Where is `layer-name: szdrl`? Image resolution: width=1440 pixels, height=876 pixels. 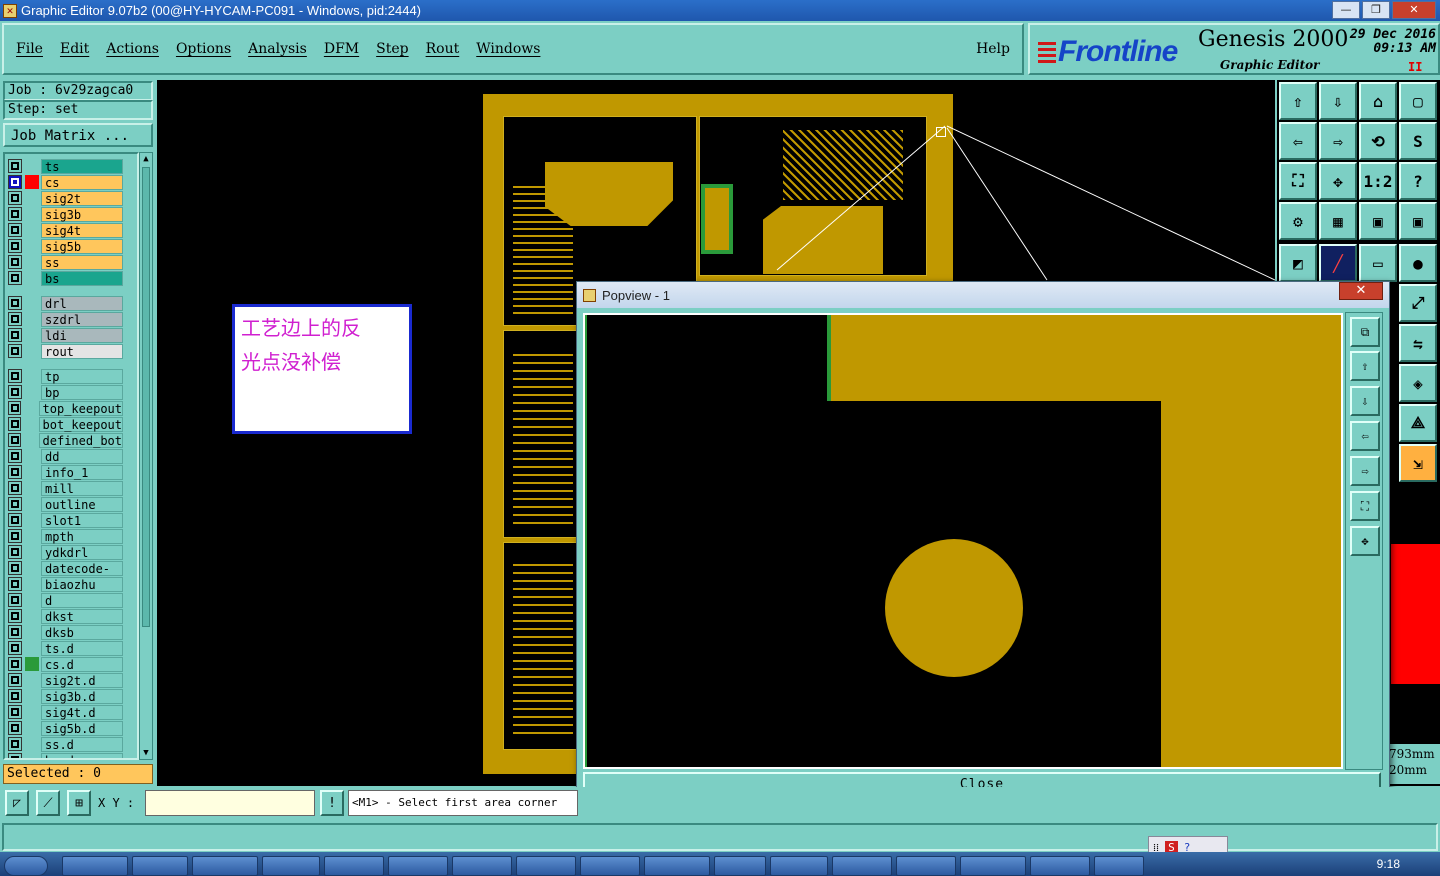
layer-name: szdrl is located at coordinates (82, 319).